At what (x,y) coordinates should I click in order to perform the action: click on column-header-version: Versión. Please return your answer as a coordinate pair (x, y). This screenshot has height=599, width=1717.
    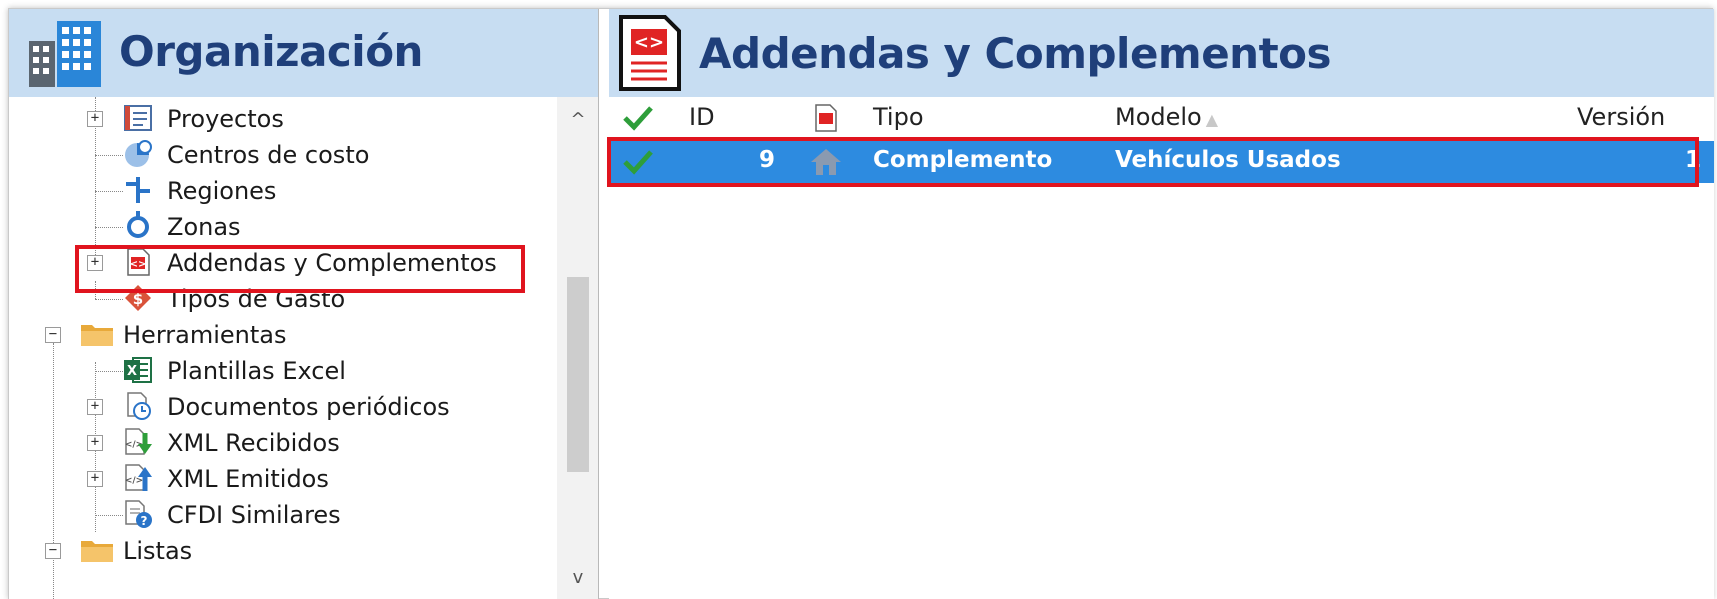
    Looking at the image, I should click on (1621, 117).